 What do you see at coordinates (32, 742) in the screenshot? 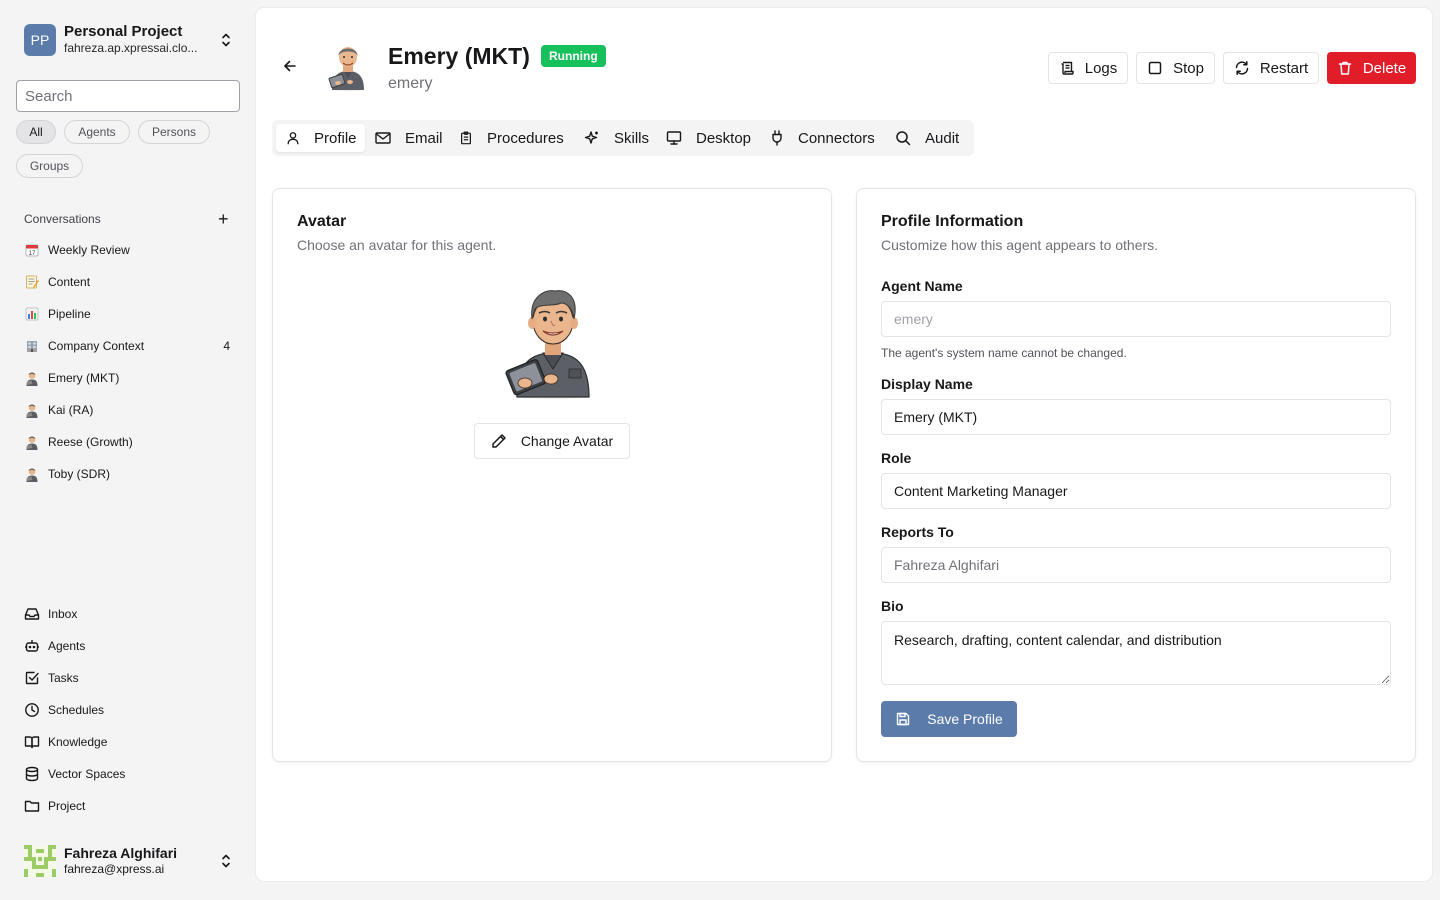
I see `book-icon` at bounding box center [32, 742].